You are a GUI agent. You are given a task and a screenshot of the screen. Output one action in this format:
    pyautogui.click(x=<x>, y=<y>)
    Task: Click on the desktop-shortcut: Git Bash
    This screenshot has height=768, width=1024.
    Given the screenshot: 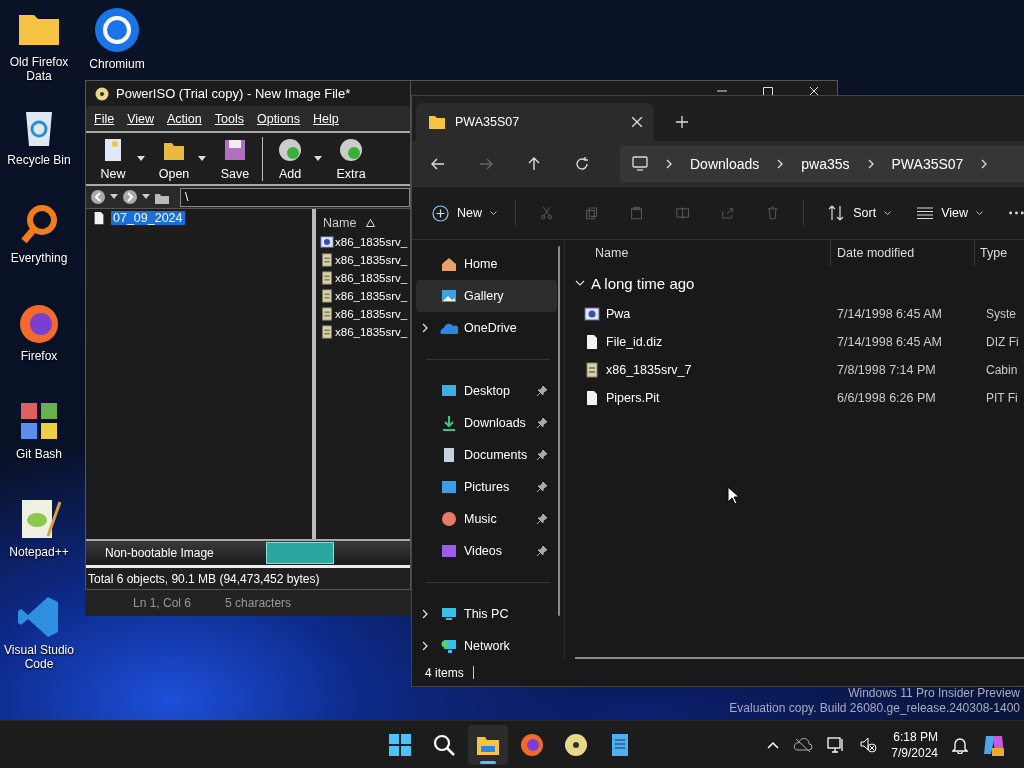 What is the action you would take?
    pyautogui.click(x=39, y=447)
    